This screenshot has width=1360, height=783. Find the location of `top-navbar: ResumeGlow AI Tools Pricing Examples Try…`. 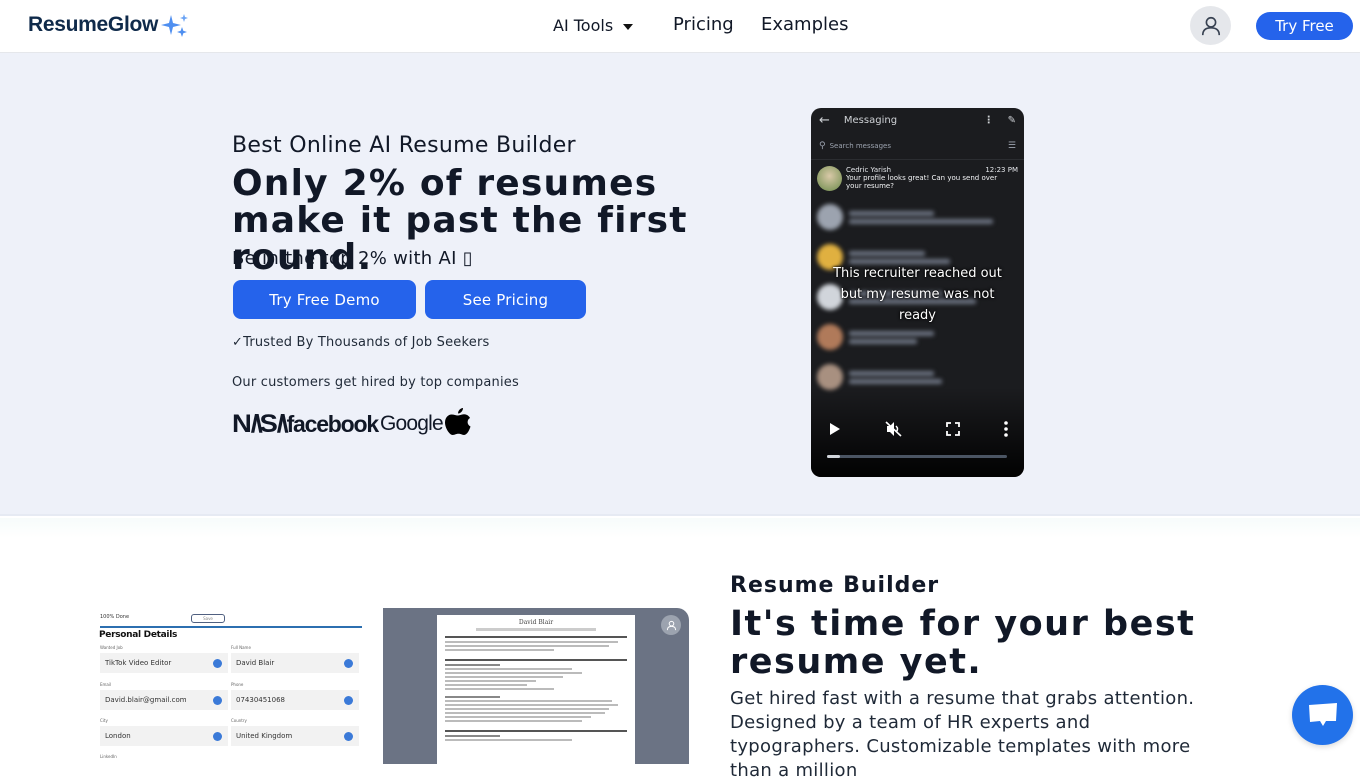

top-navbar: ResumeGlow AI Tools Pricing Examples Try… is located at coordinates (680, 26).